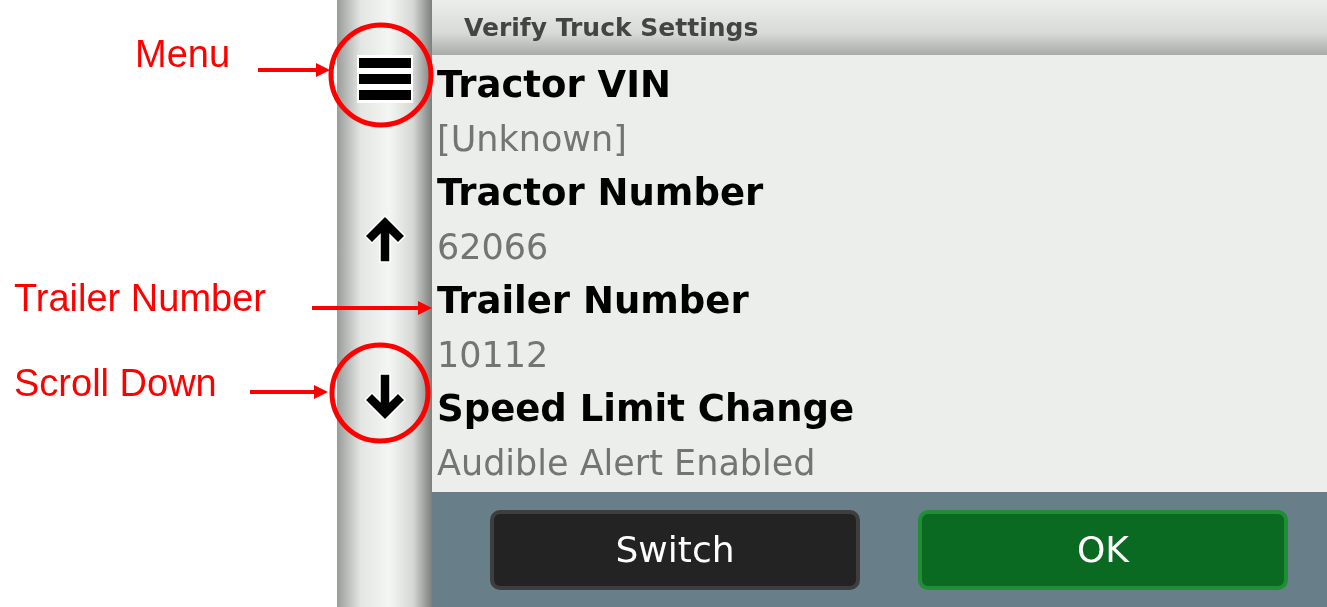  I want to click on down-arrow-icon, so click(384, 397).